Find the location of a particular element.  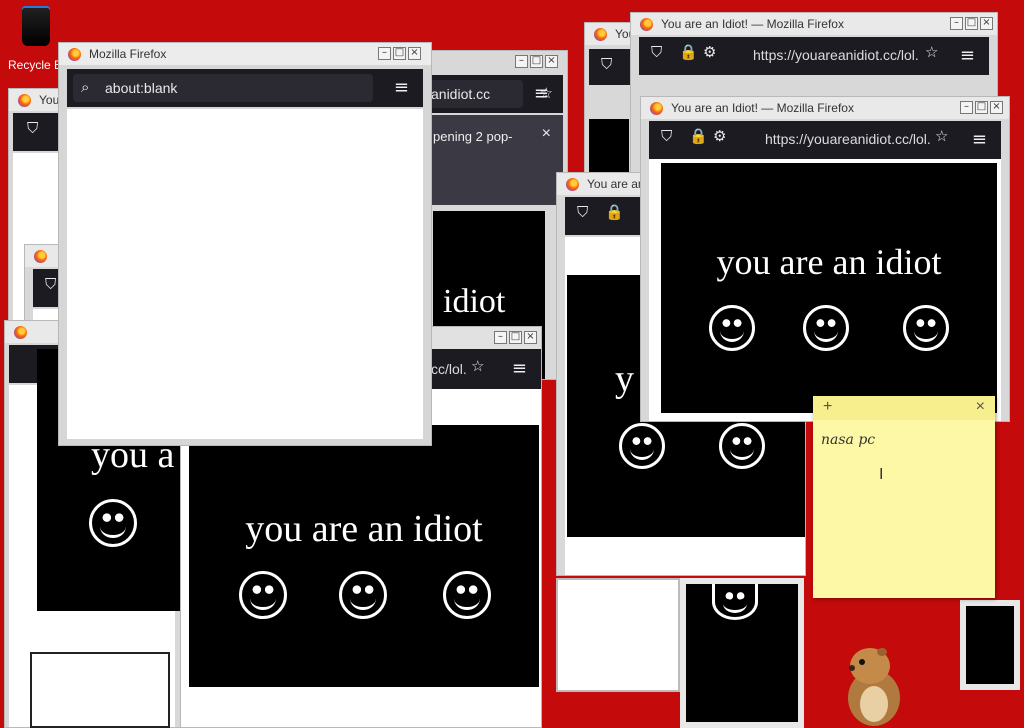

window-title: Mozilla Firefox is located at coordinates (128, 54).